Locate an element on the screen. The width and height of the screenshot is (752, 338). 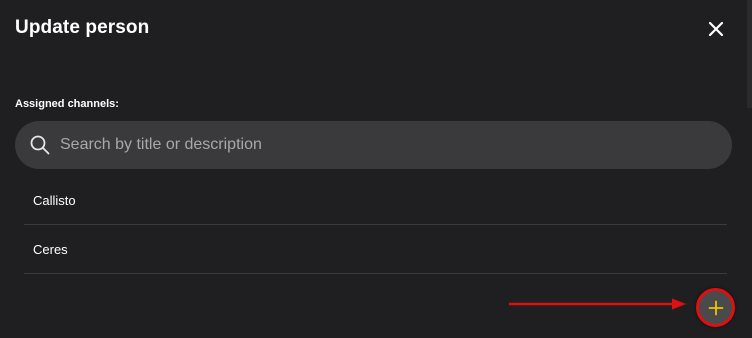
add-channel-button is located at coordinates (715, 307).